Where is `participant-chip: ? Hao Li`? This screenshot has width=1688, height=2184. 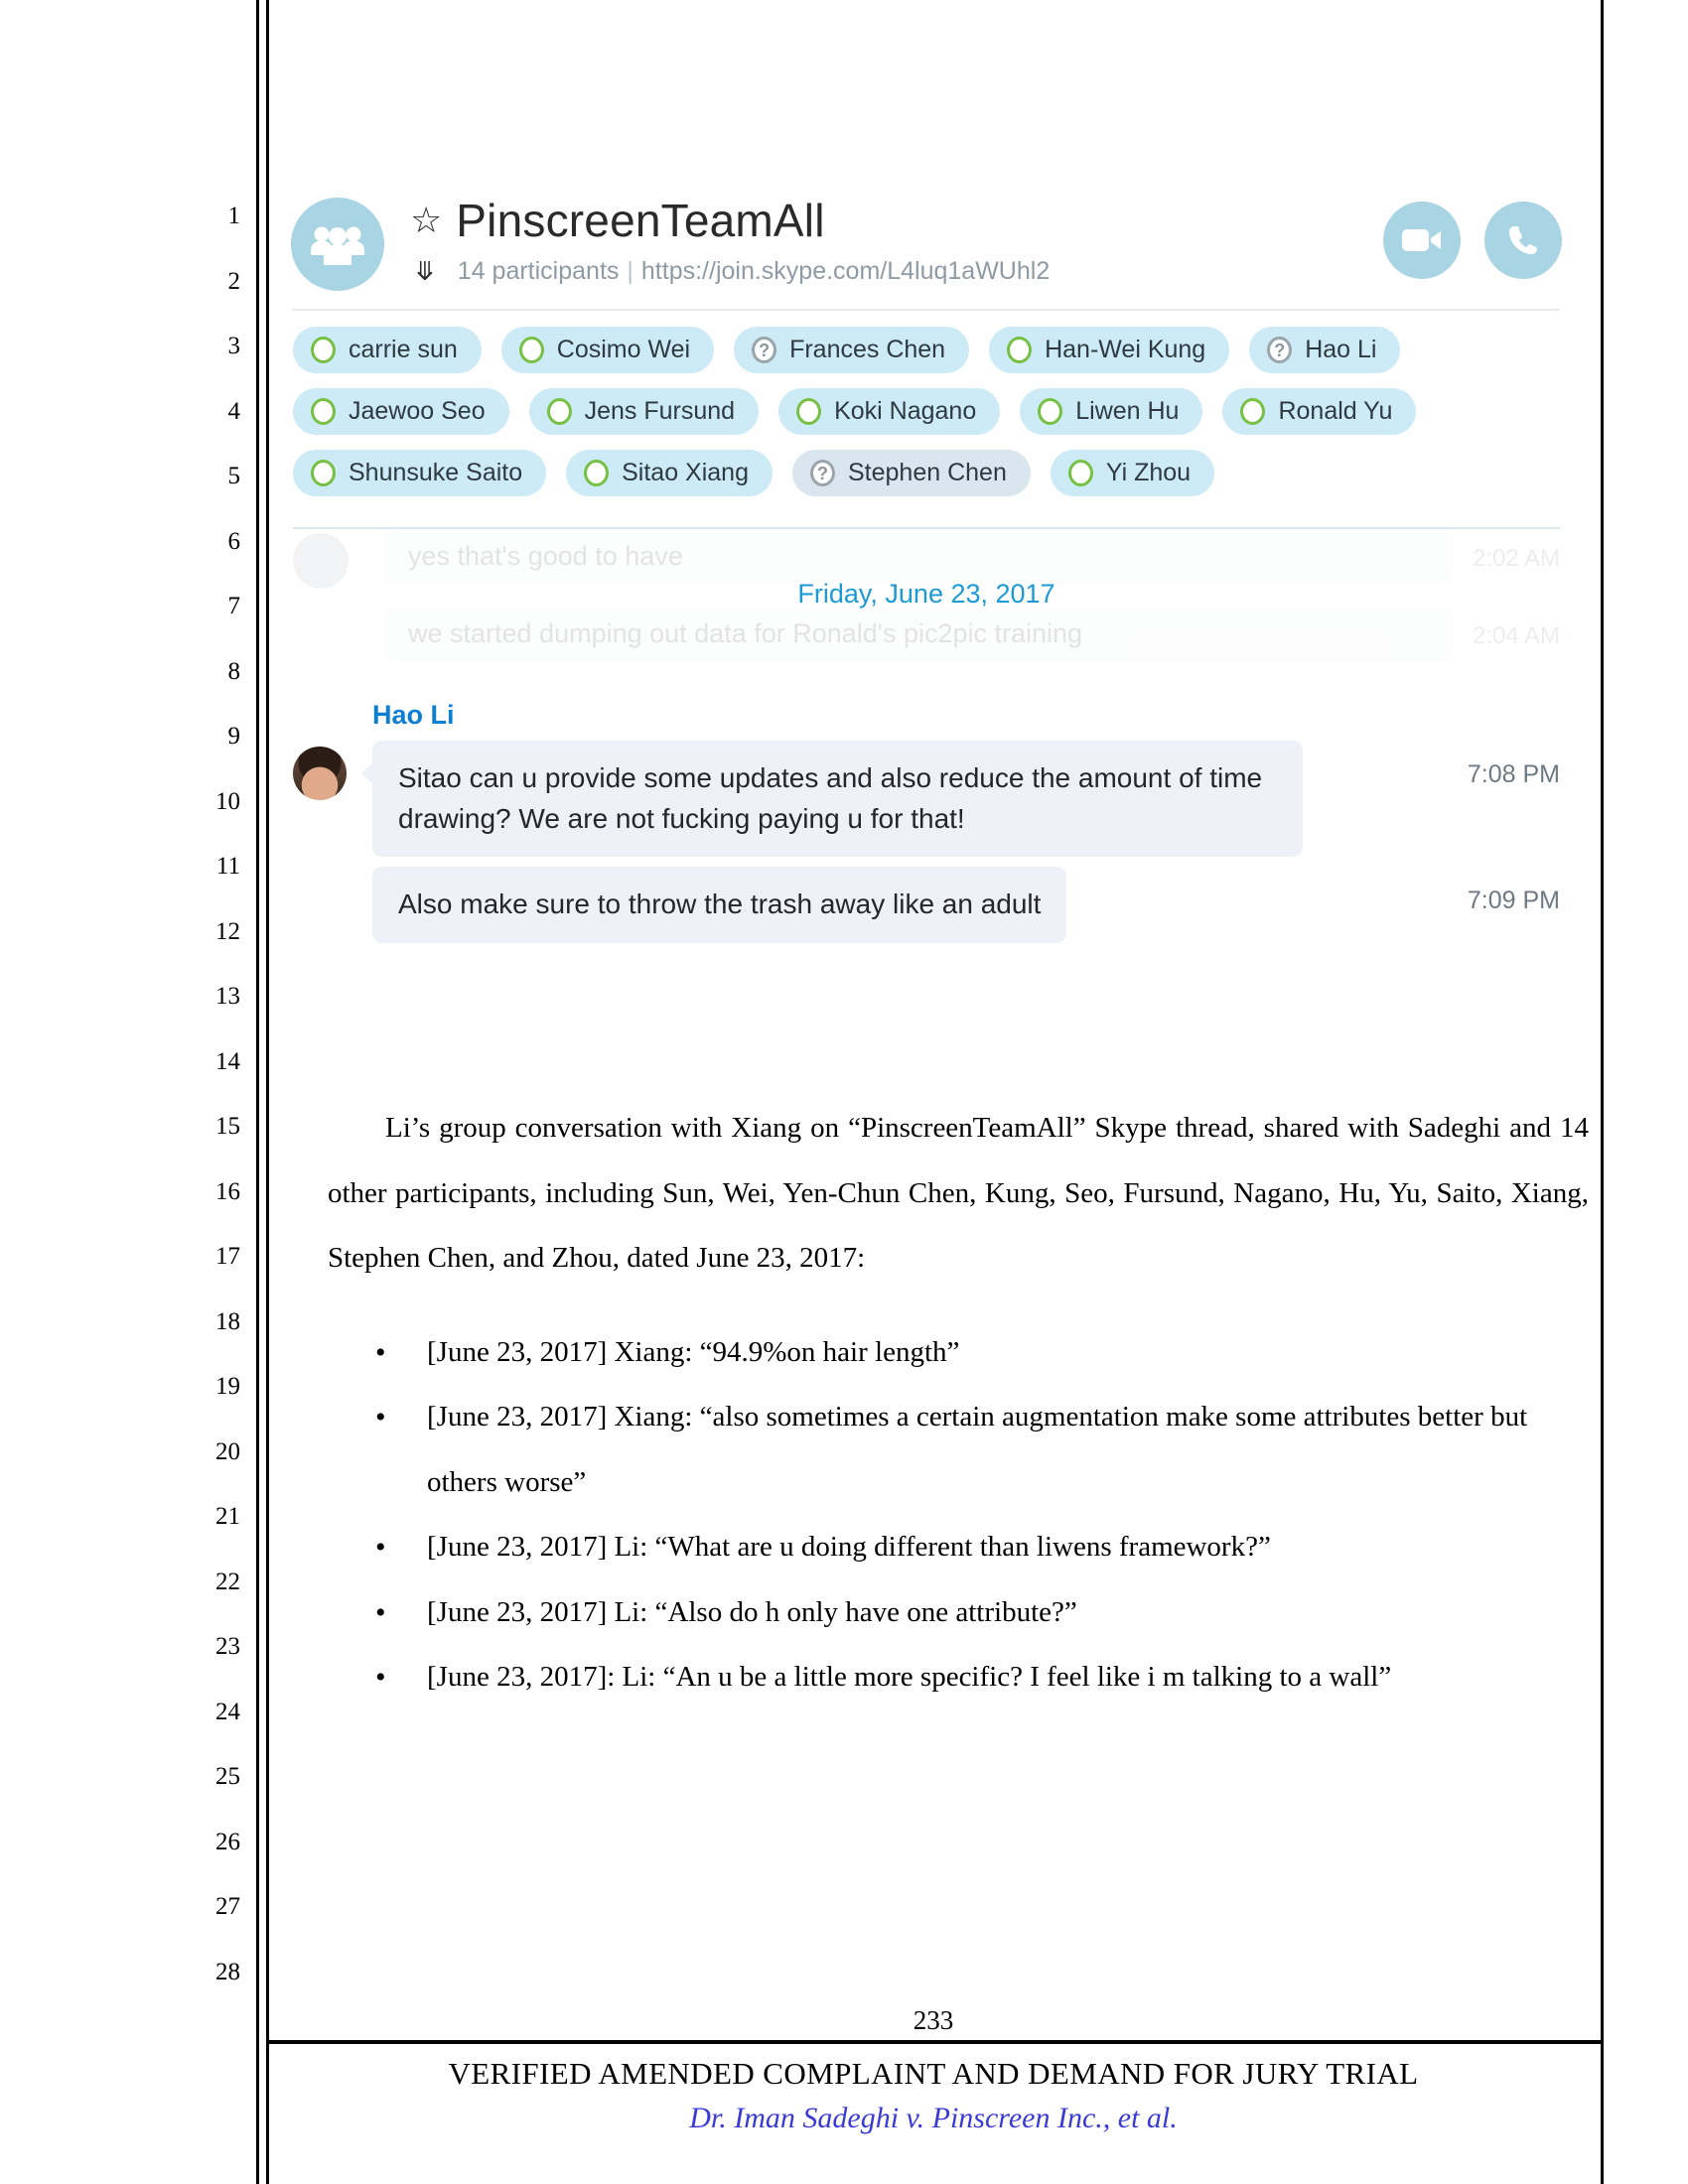 participant-chip: ? Hao Li is located at coordinates (1325, 350).